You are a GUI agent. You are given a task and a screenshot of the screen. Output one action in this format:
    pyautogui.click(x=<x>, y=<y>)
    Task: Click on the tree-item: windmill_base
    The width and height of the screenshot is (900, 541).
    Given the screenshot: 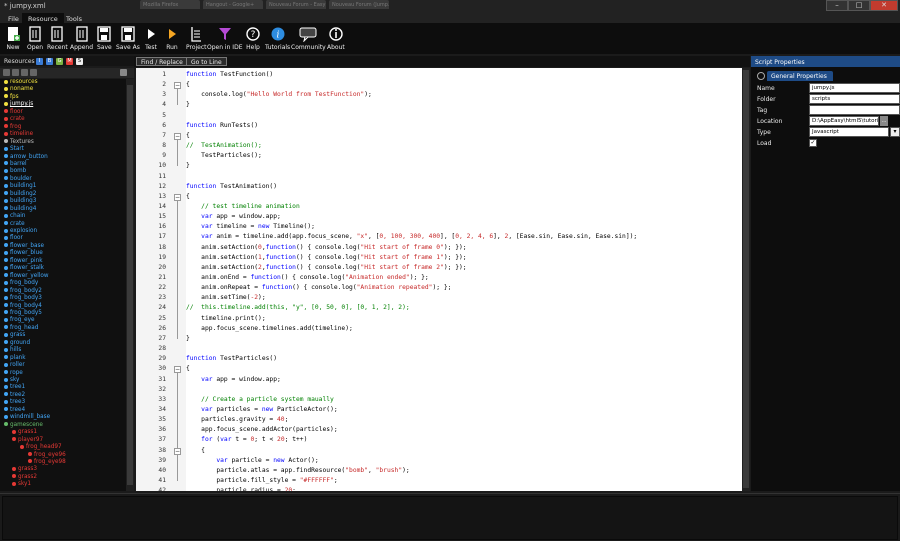 What is the action you would take?
    pyautogui.click(x=27, y=417)
    